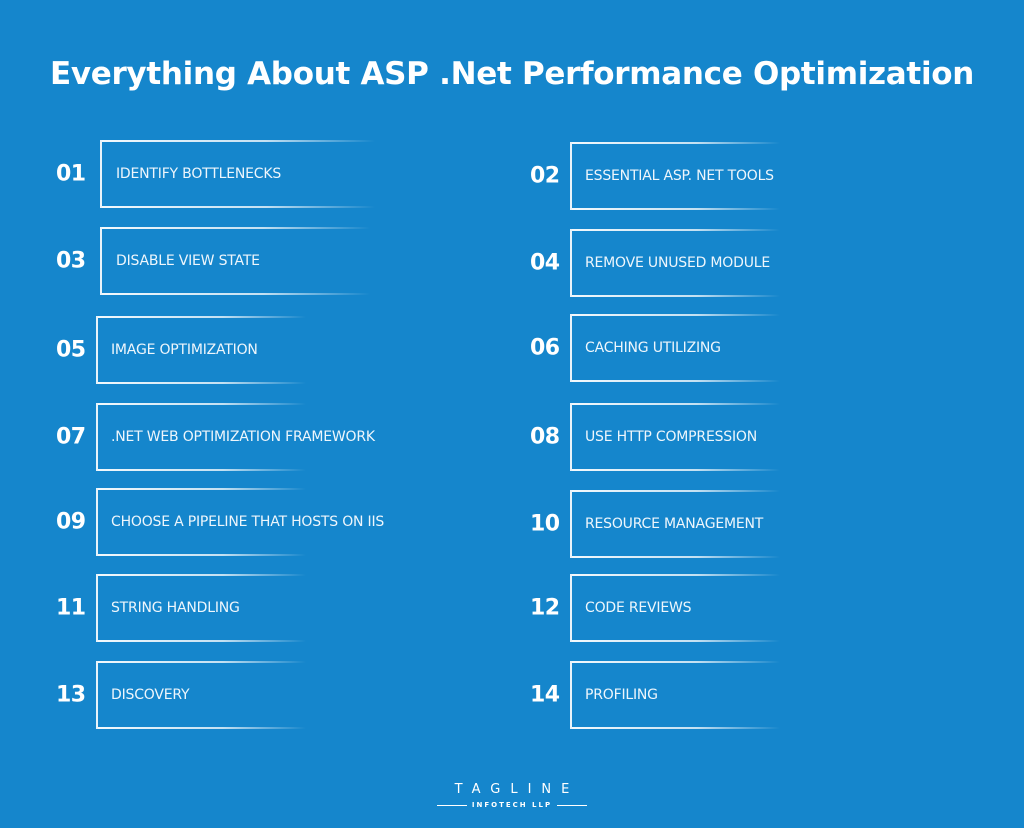 This screenshot has width=1024, height=828. I want to click on logo-subtitle-row: INFOTECH LLP, so click(512, 805).